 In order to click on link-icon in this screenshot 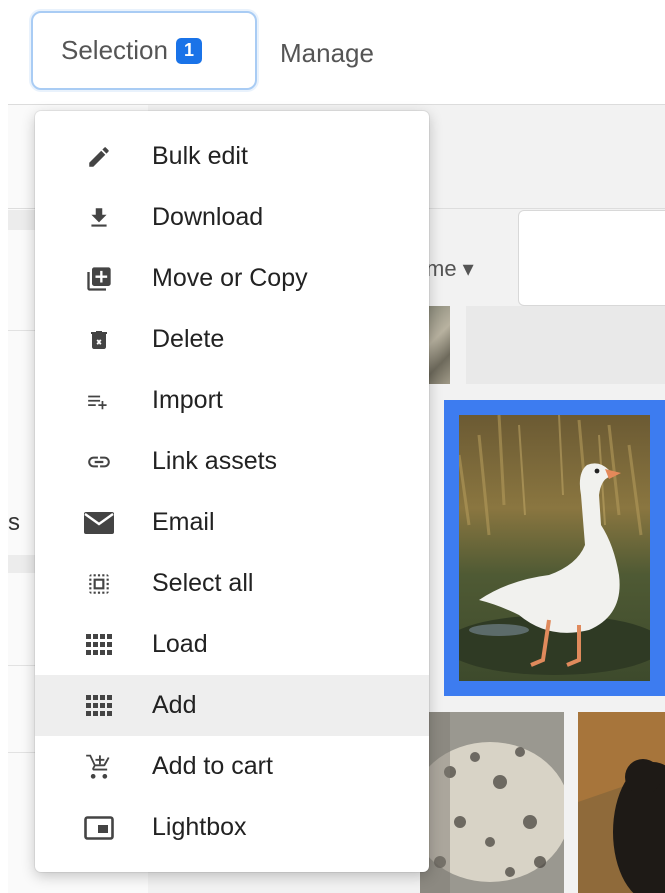, I will do `click(99, 462)`.